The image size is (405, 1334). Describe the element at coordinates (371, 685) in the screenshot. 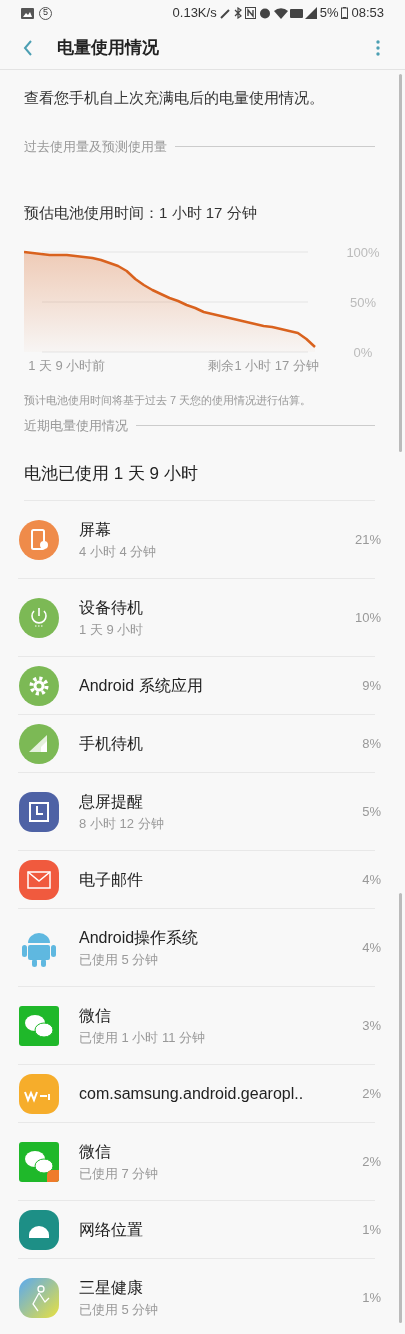

I see `usage-percent: 9%` at that location.